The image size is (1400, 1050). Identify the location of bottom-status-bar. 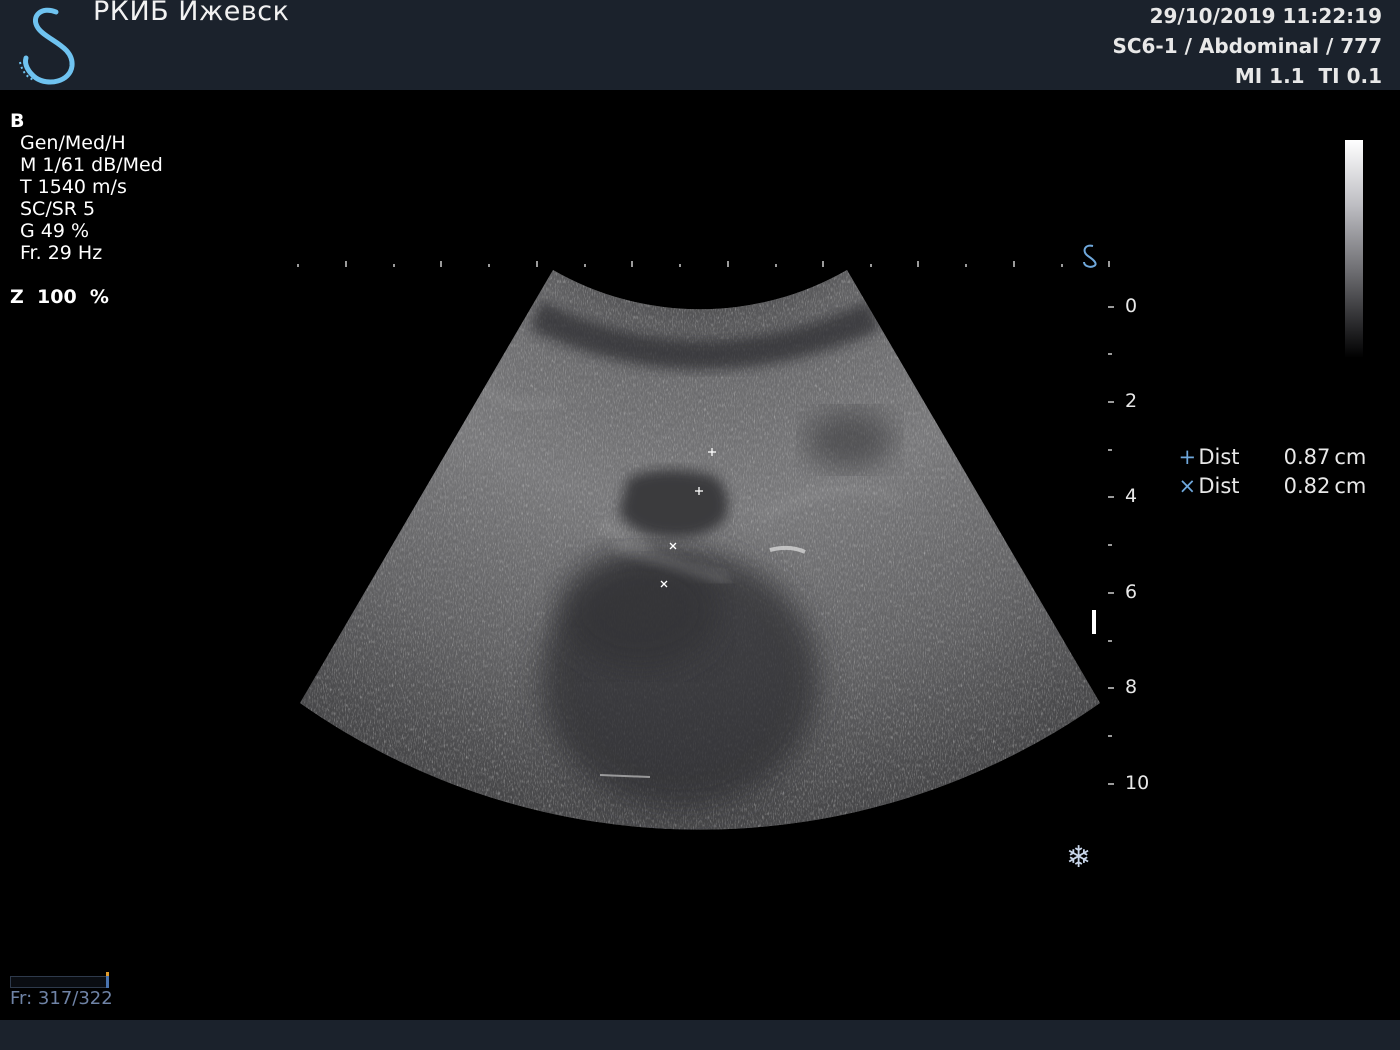
(700, 1035).